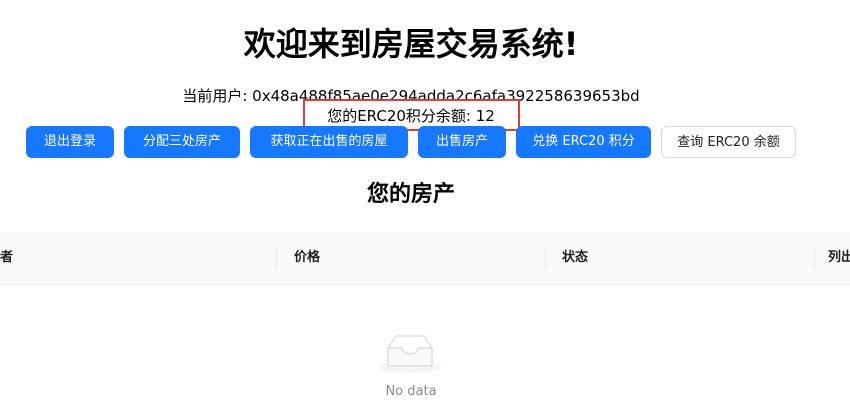 This screenshot has height=403, width=850. Describe the element at coordinates (575, 258) in the screenshot. I see `column-header-status: 状态` at that location.